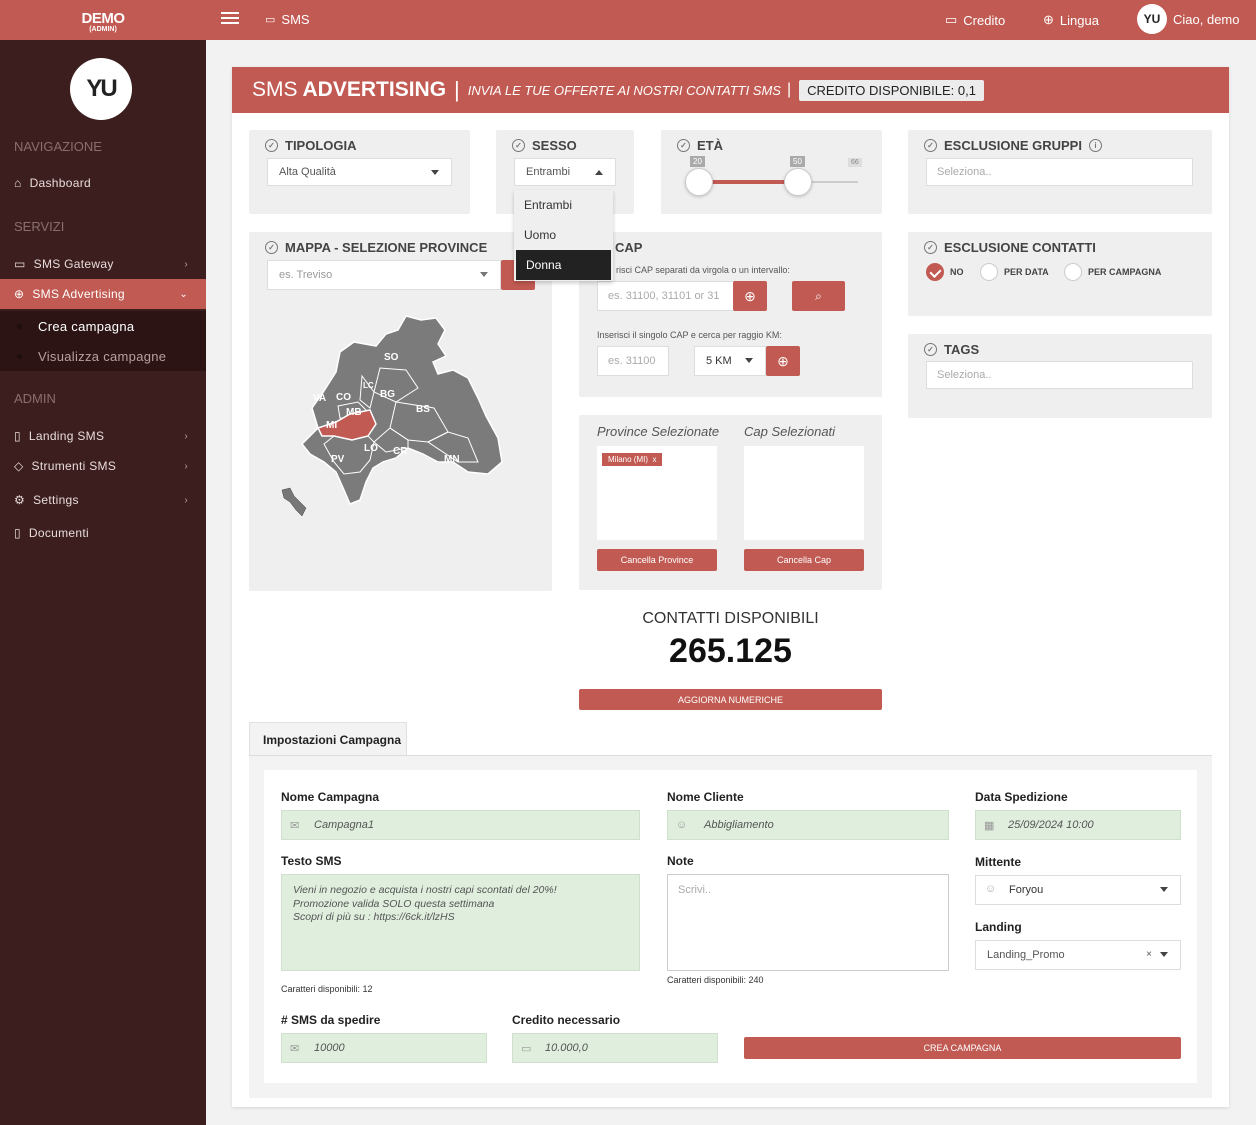 The width and height of the screenshot is (1256, 1125). I want to click on radio-no: NO, so click(945, 272).